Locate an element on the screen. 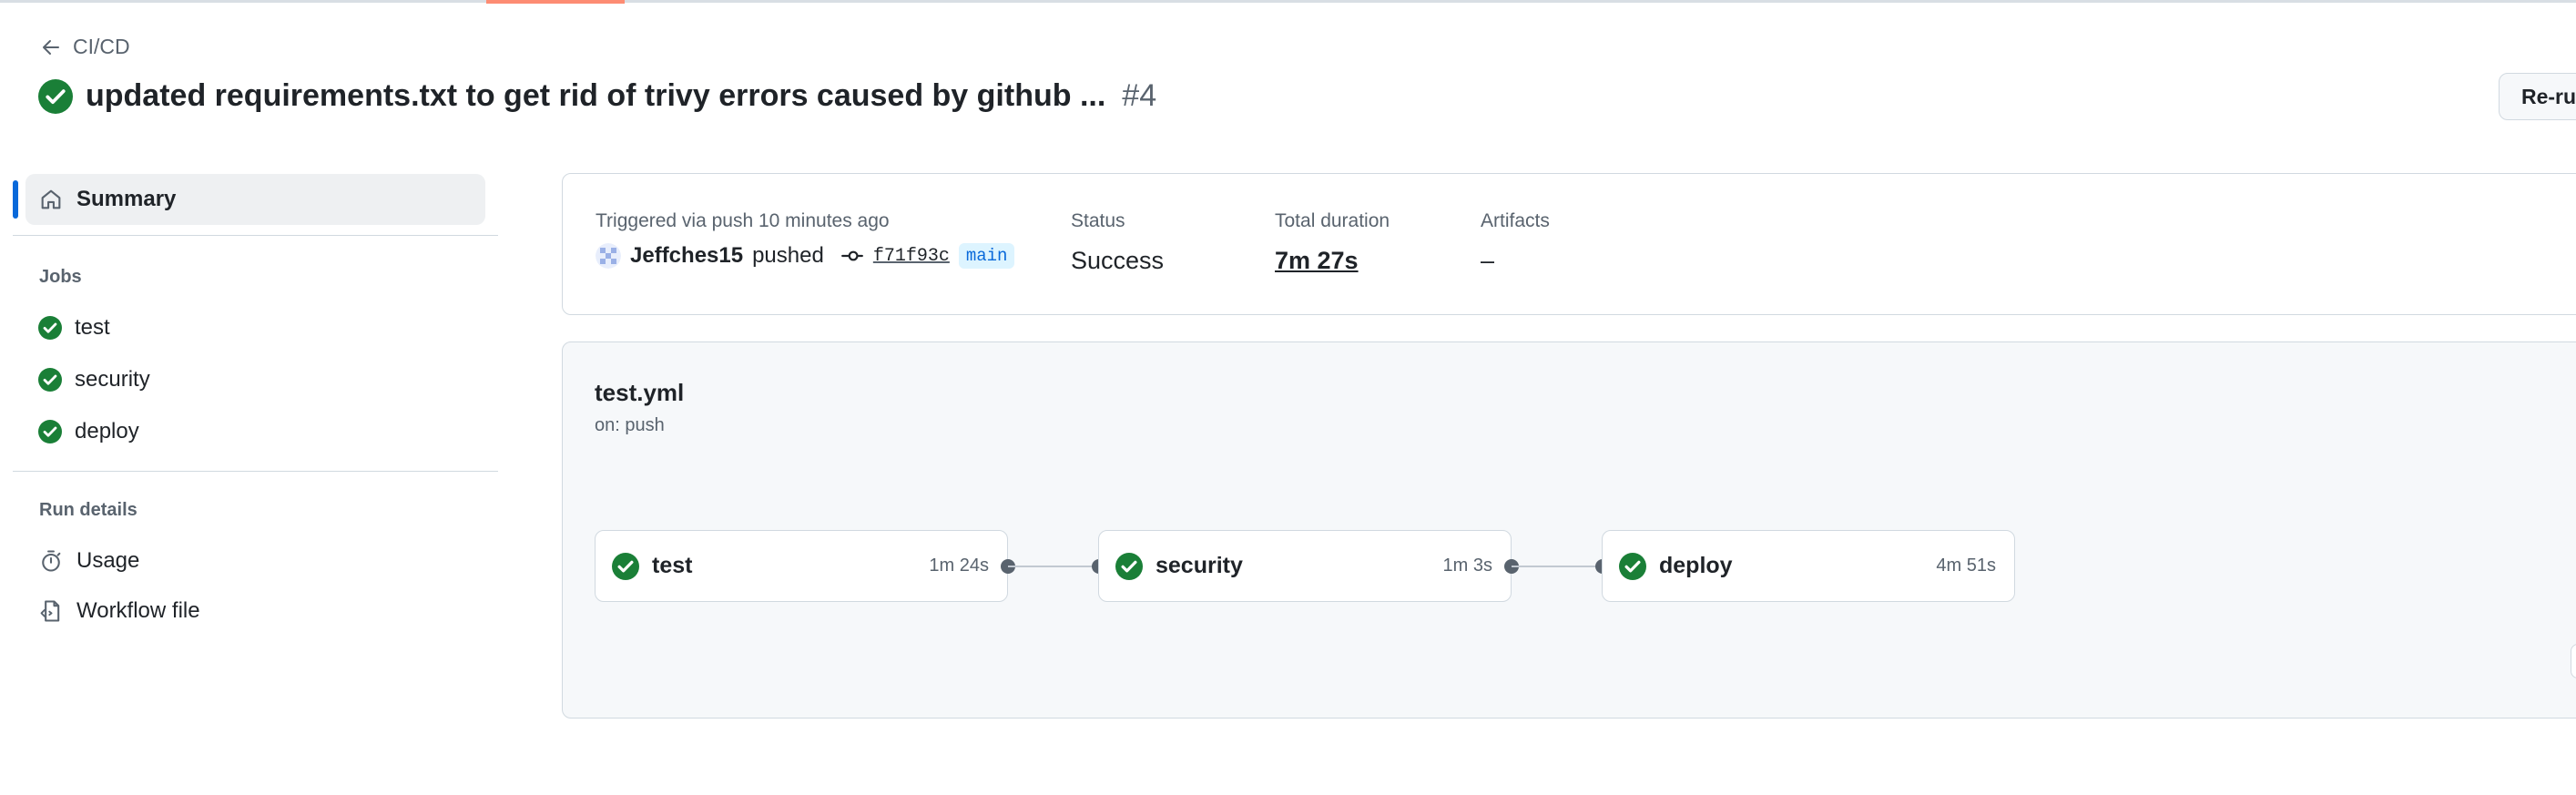  git-commit-icon is located at coordinates (851, 255).